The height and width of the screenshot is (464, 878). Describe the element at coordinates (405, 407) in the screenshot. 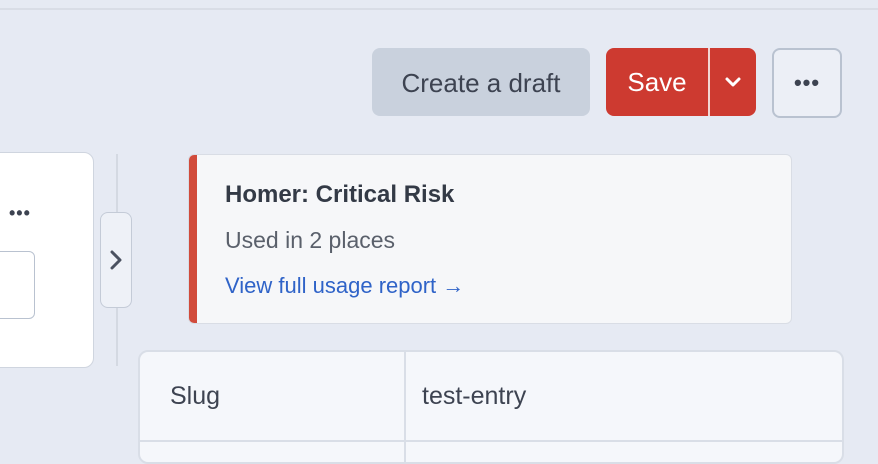

I see `table-column-divider` at that location.